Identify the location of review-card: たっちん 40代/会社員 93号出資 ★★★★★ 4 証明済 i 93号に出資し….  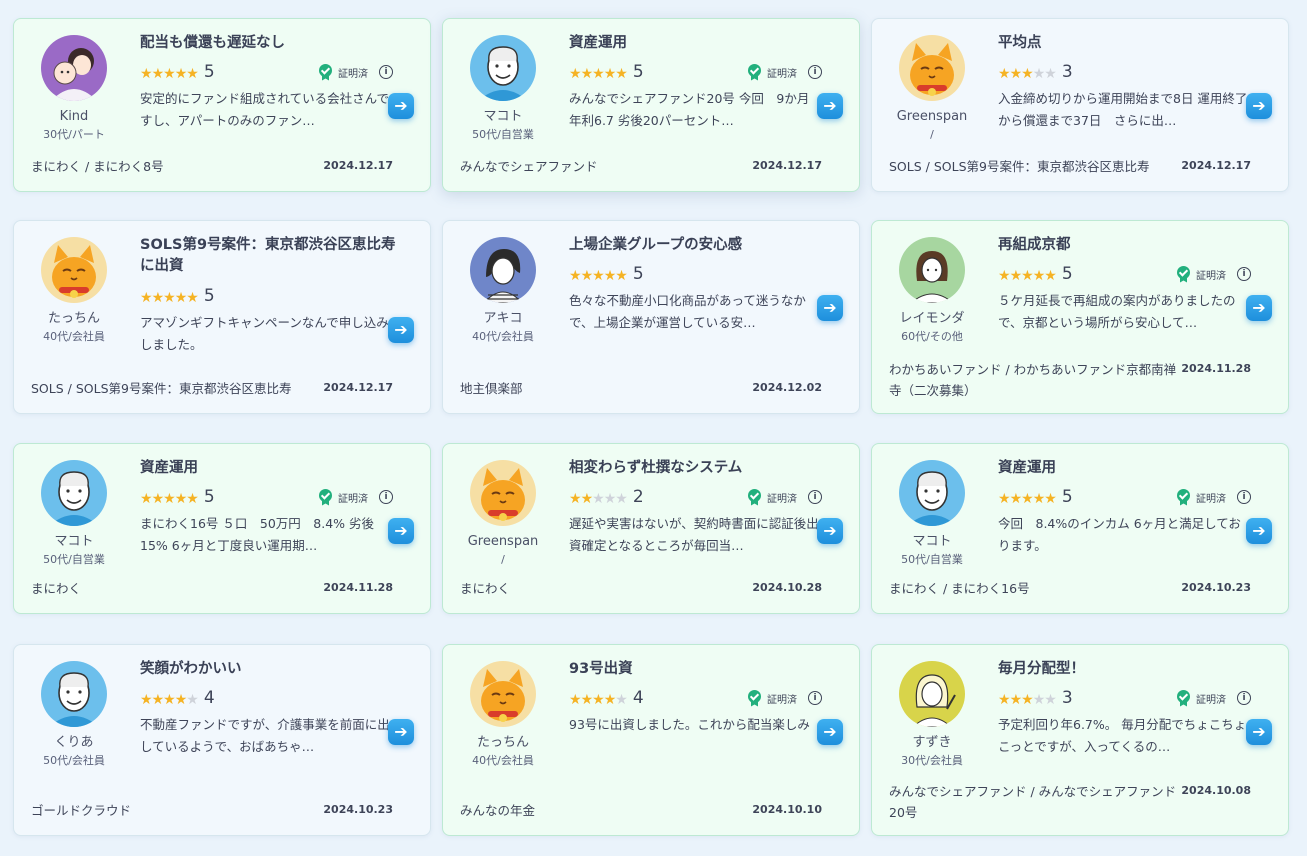
(651, 740).